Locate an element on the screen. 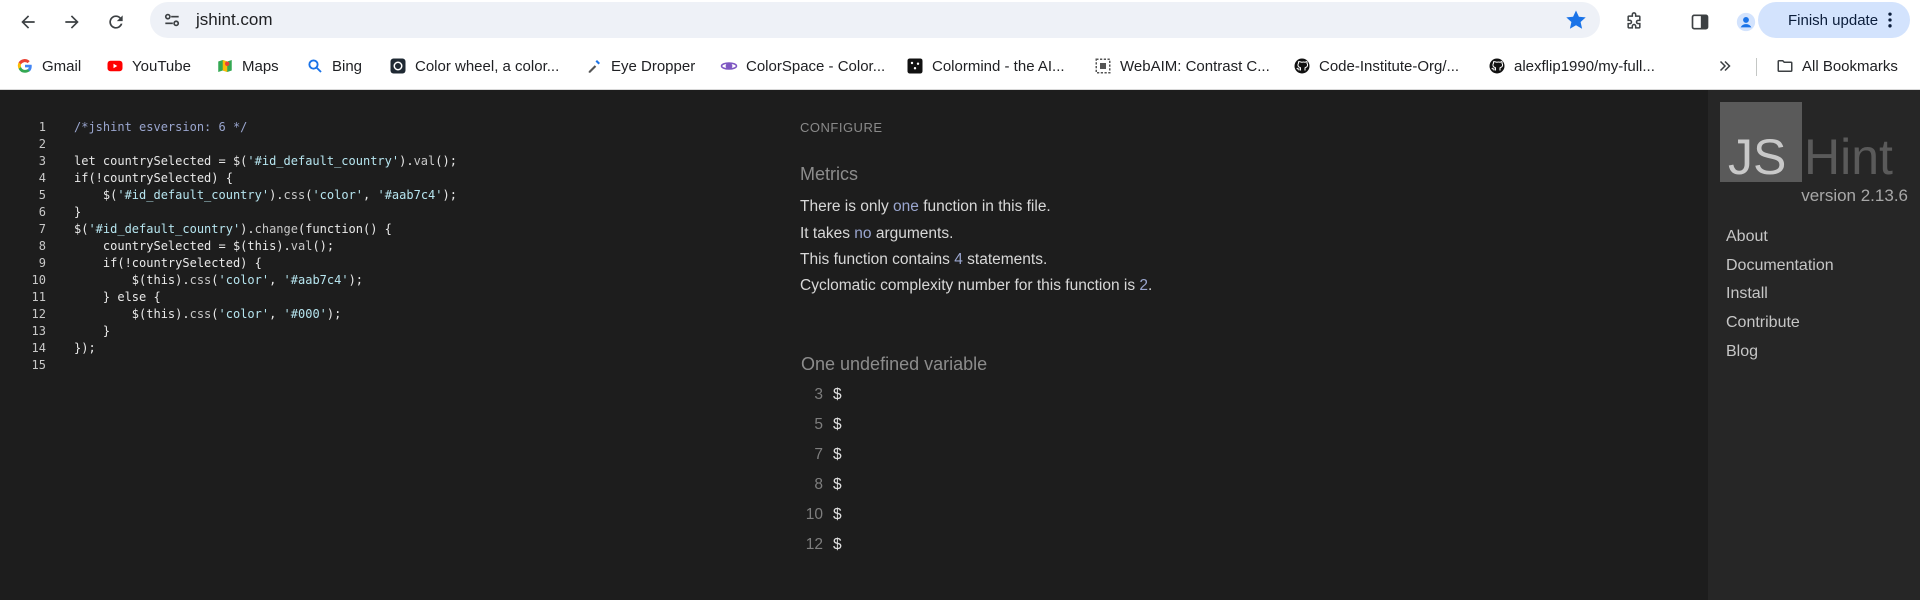 Image resolution: width=1920 pixels, height=600 pixels. extensions-button is located at coordinates (1634, 22).